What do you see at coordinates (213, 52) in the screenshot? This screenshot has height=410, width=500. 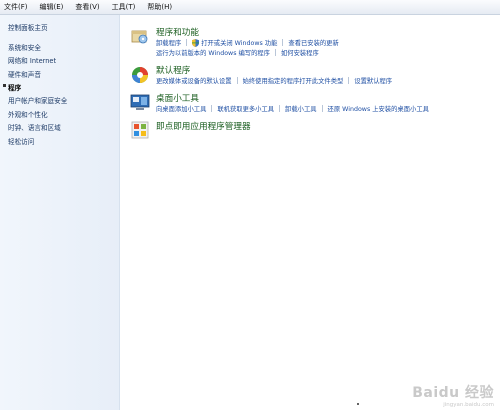 I see `run-older-programs-link: 运行为以前版本的 Windows 编写的程序` at bounding box center [213, 52].